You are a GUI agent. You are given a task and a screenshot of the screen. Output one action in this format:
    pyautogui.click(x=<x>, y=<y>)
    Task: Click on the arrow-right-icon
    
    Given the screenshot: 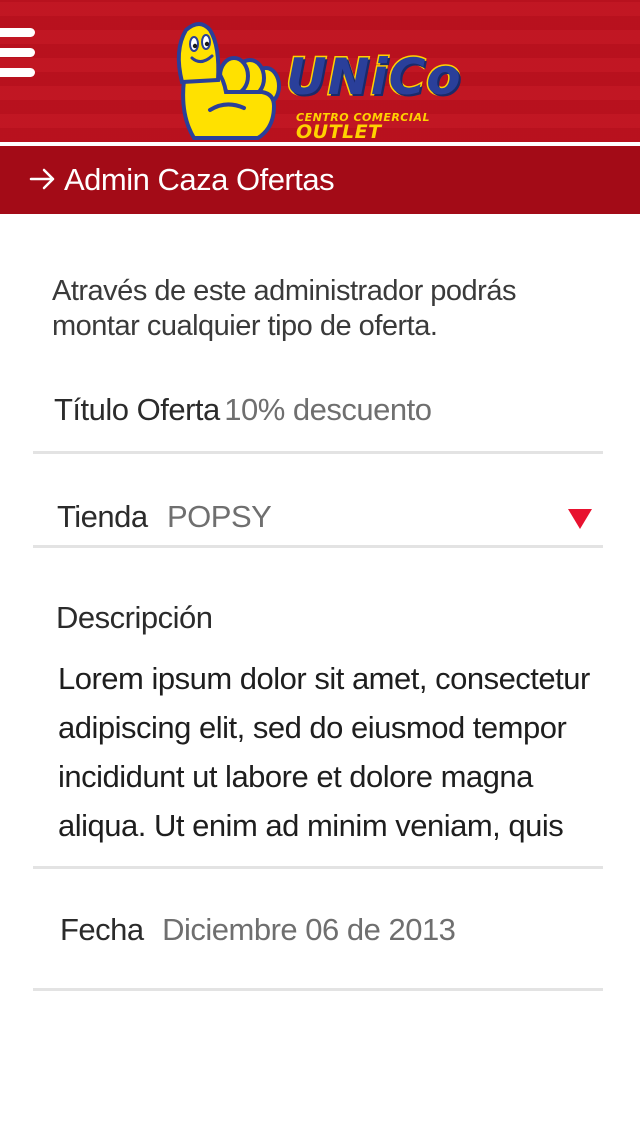 What is the action you would take?
    pyautogui.click(x=42, y=179)
    